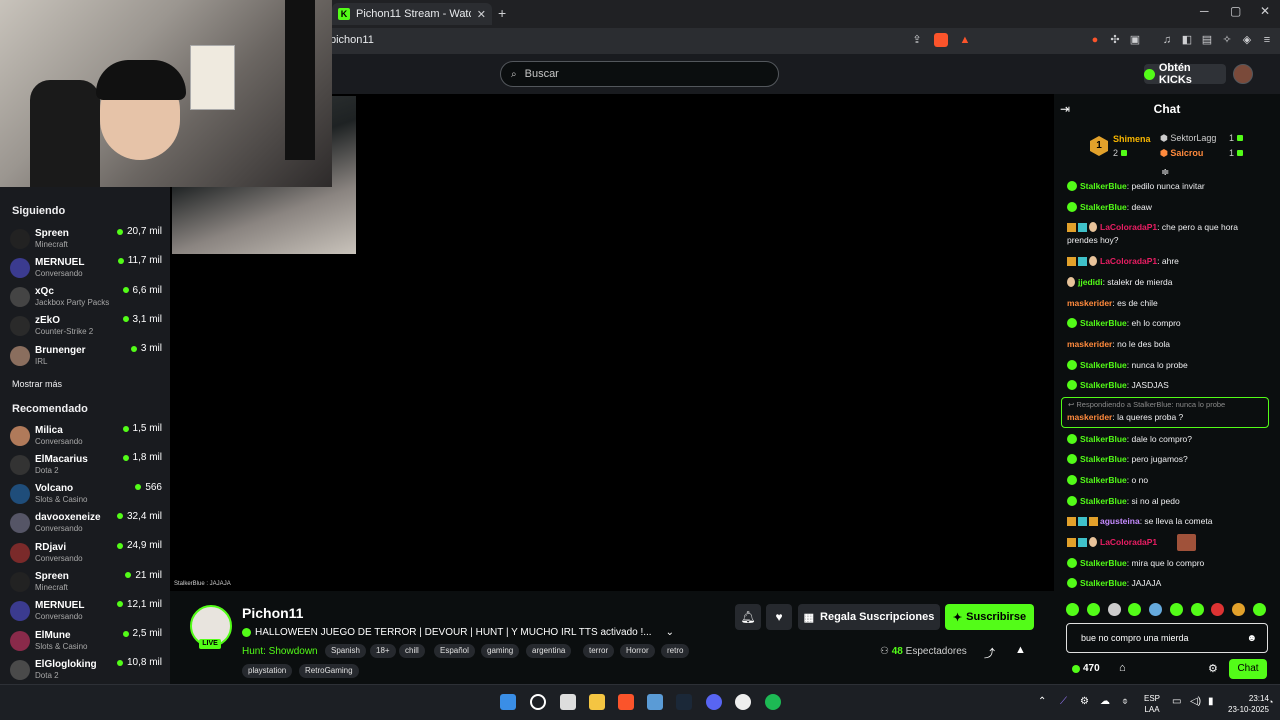 This screenshot has width=1280, height=720. What do you see at coordinates (779, 617) in the screenshot?
I see `follow-heart-button: ♥` at bounding box center [779, 617].